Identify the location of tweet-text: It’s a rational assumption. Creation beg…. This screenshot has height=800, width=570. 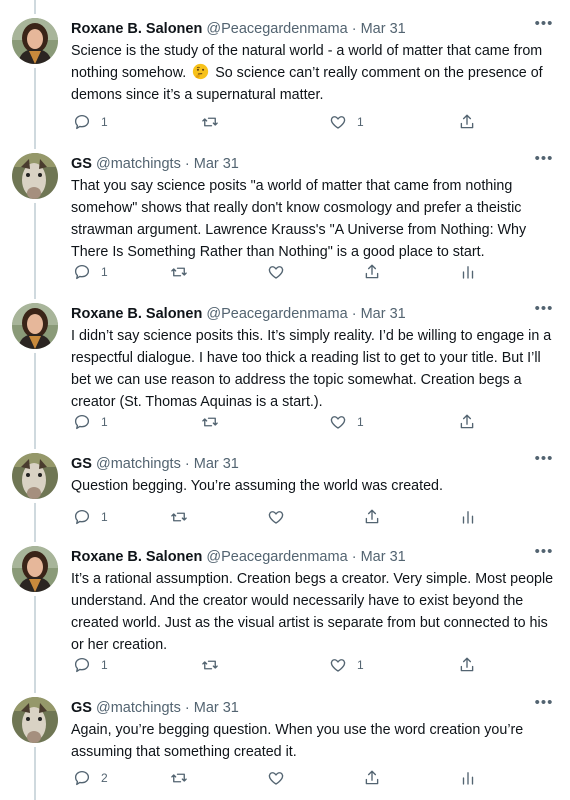
(312, 612).